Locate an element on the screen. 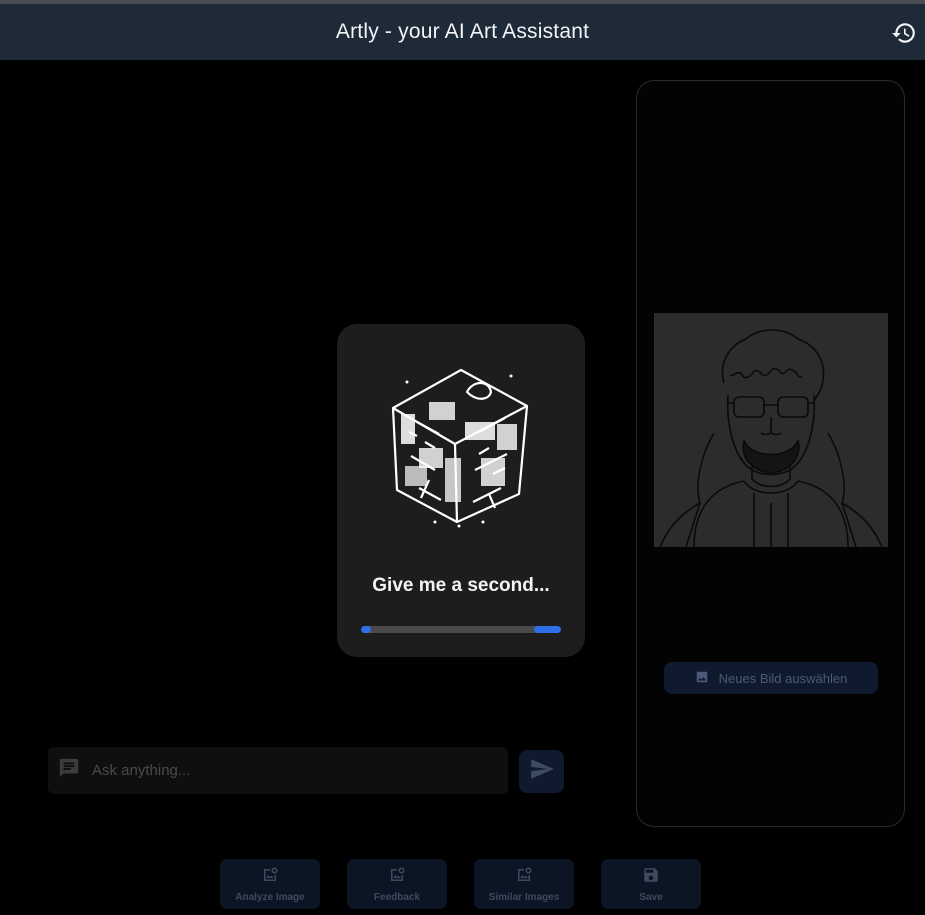 This screenshot has height=915, width=925. app-title: Artly - your AI Art Assistant is located at coordinates (462, 31).